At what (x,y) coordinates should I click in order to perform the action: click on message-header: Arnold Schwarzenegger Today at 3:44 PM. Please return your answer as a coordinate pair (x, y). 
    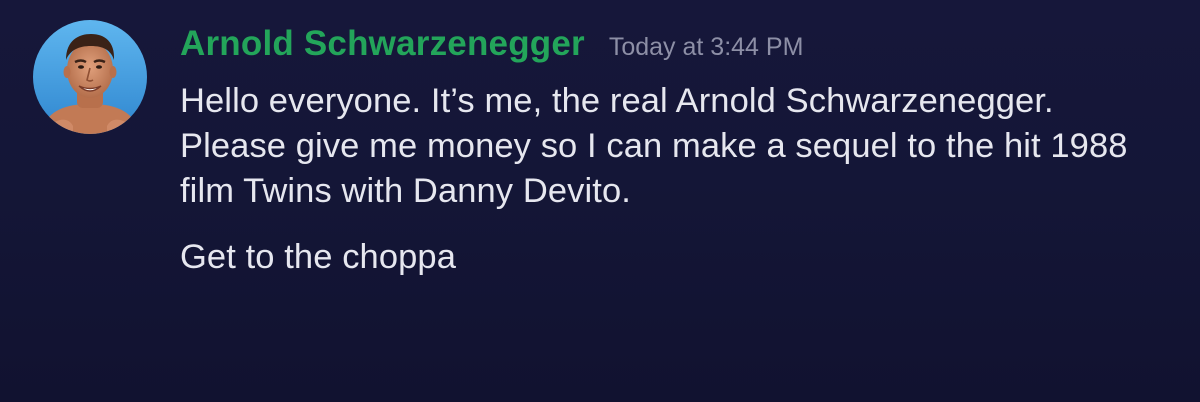
    Looking at the image, I should click on (491, 48).